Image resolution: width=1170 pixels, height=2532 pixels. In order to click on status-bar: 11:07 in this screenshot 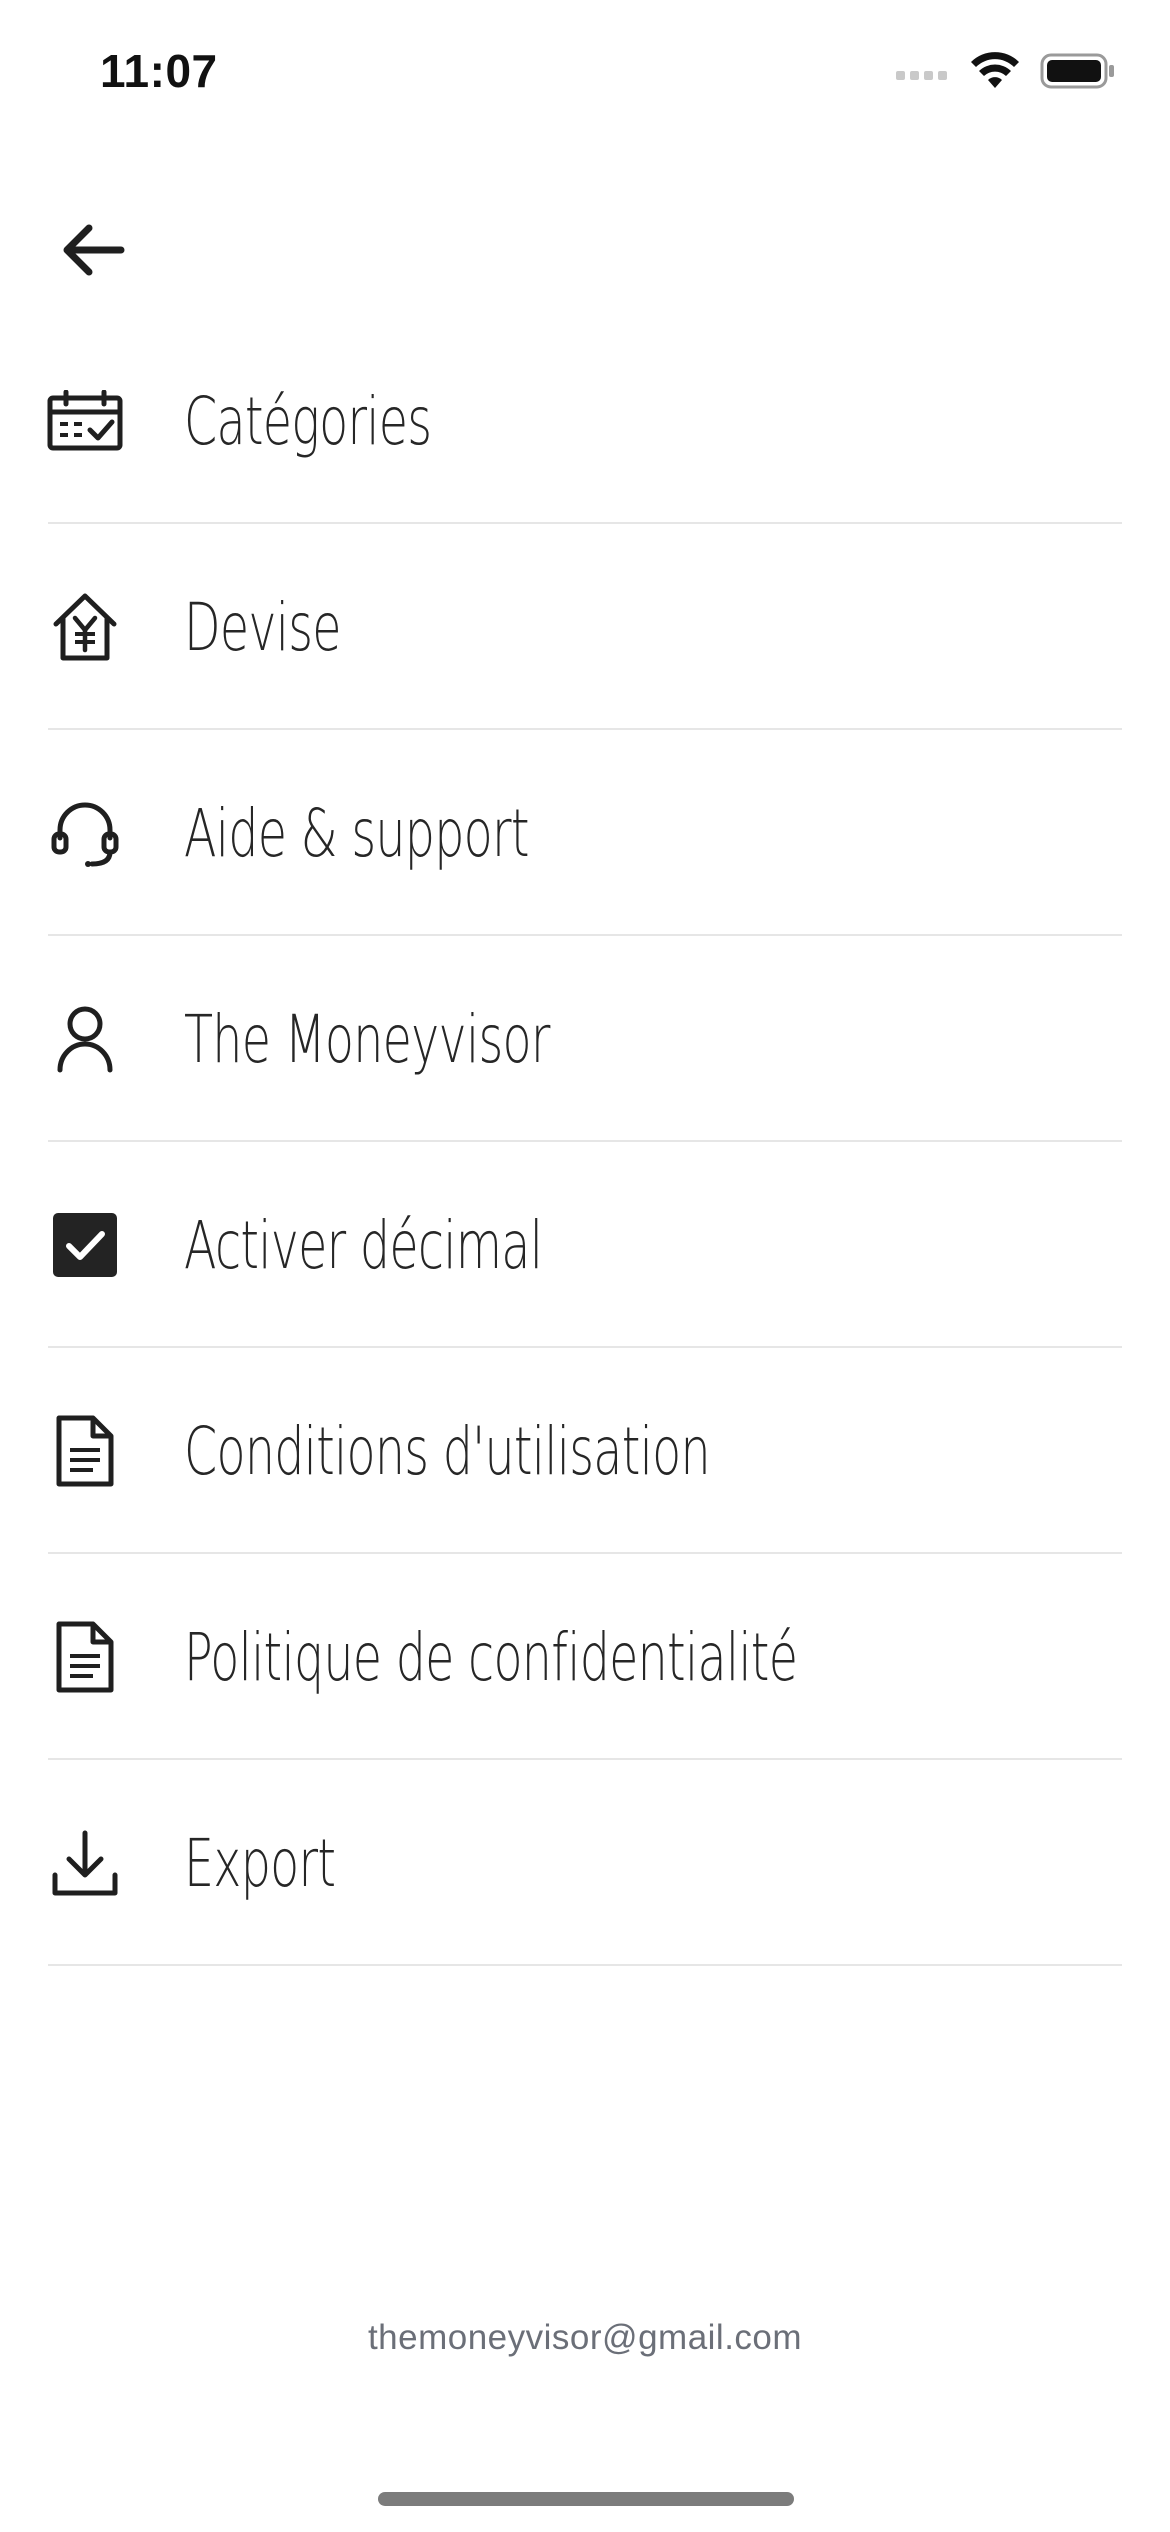, I will do `click(585, 75)`.